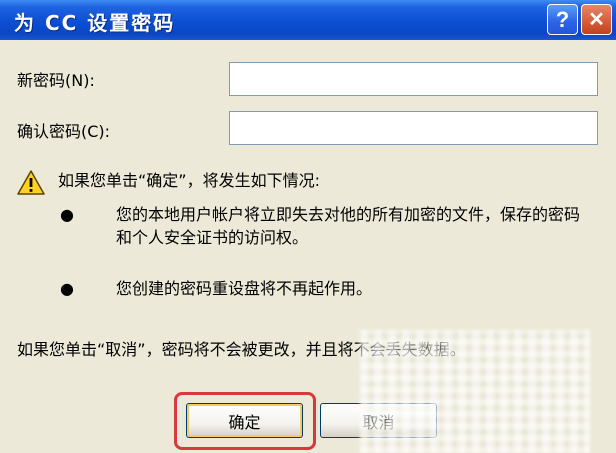  Describe the element at coordinates (244, 420) in the screenshot. I see `ok-button: 确定` at that location.